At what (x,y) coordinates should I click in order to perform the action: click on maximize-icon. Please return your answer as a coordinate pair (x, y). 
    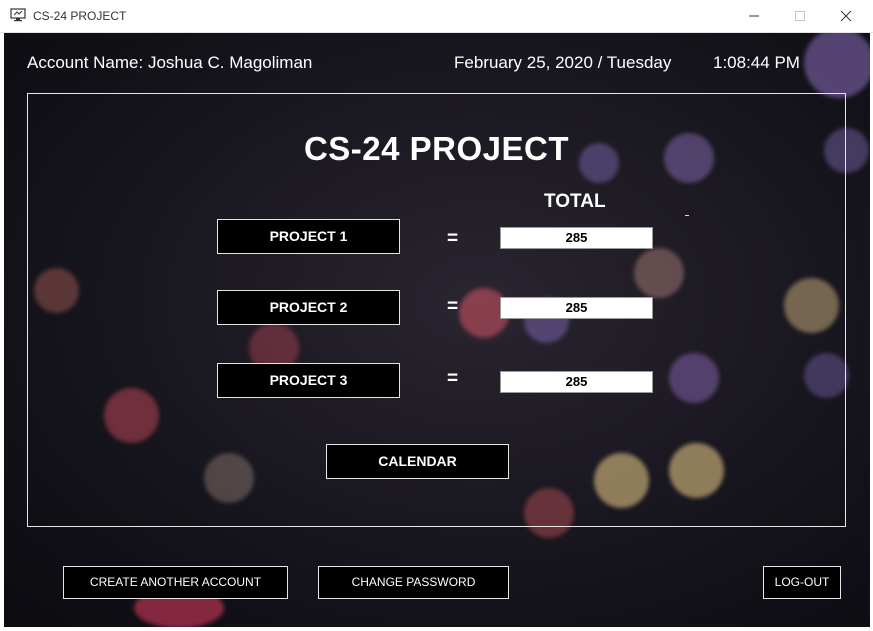
    Looking at the image, I should click on (800, 16).